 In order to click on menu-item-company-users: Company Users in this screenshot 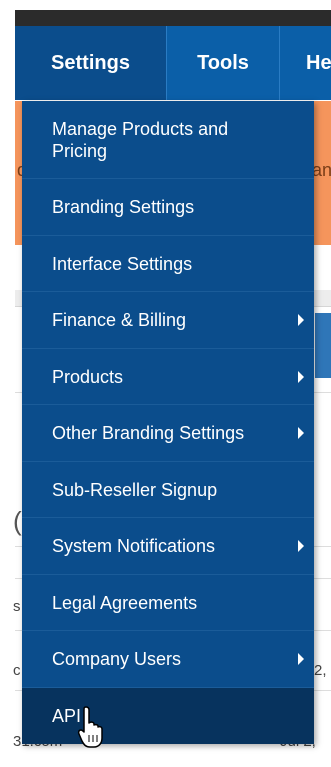, I will do `click(168, 659)`.